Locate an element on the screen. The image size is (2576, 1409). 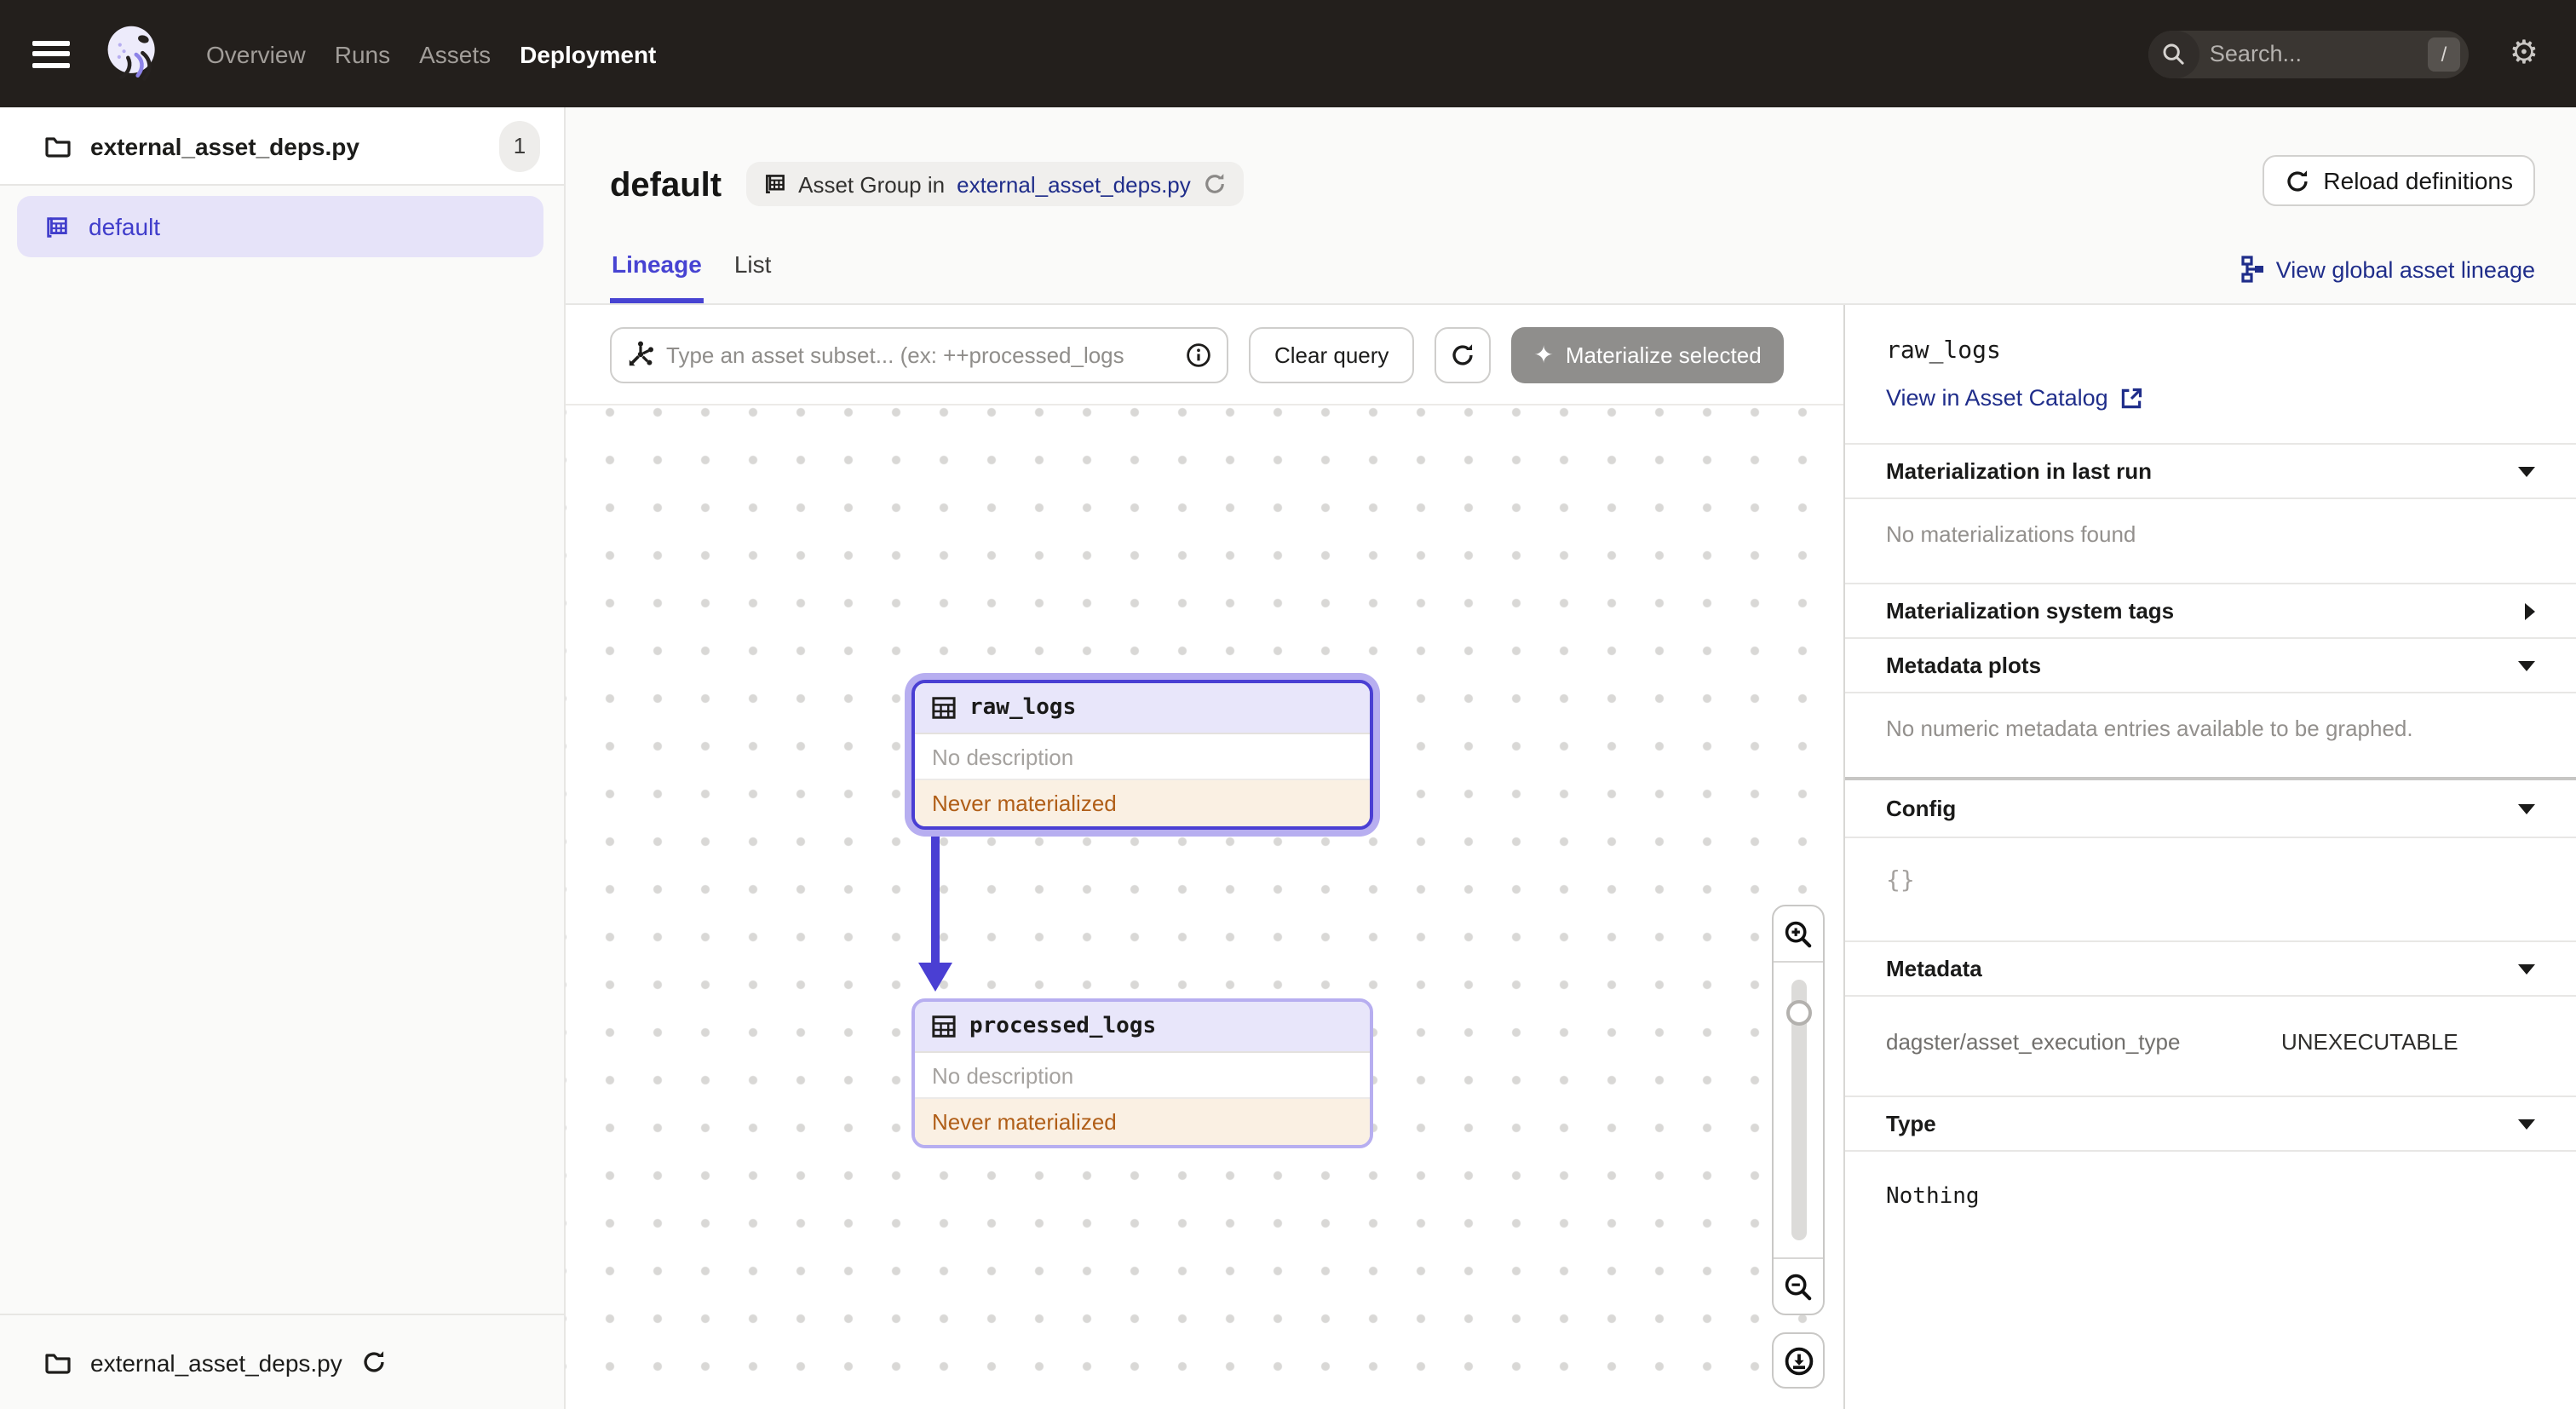
tab-lineage: Lineage is located at coordinates (657, 276).